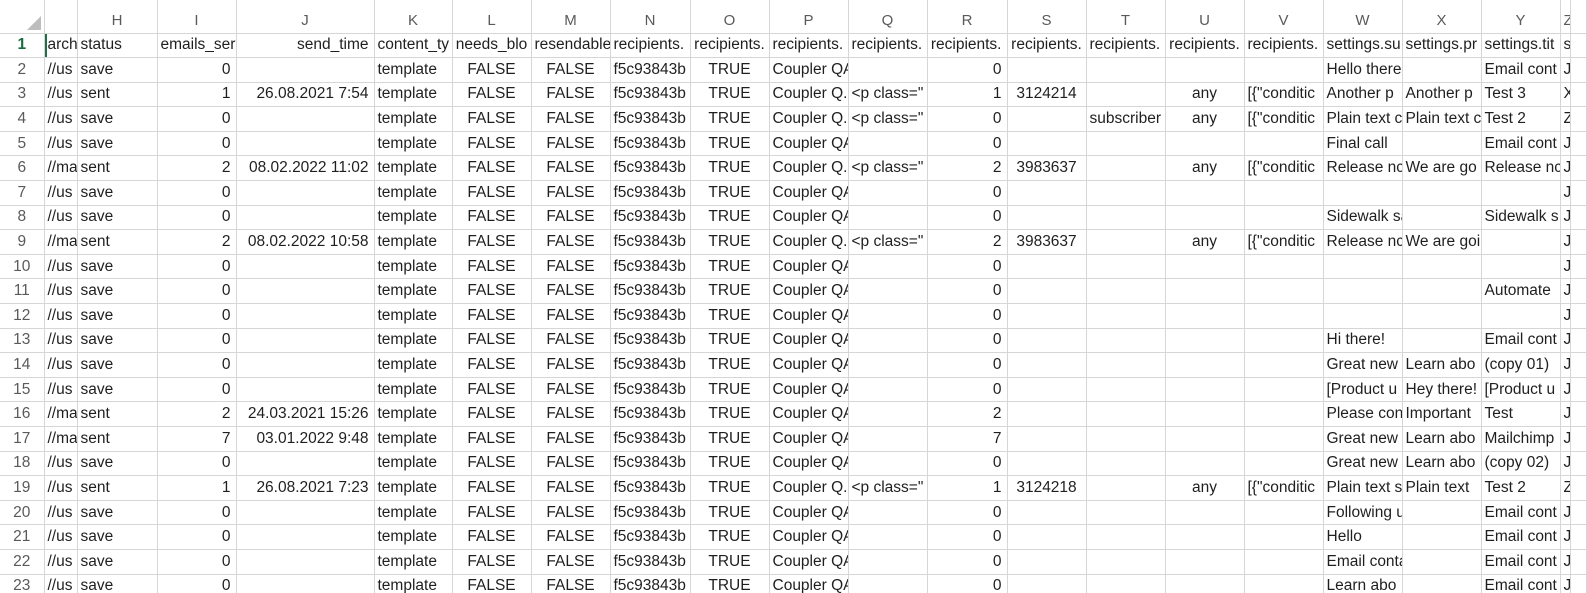  What do you see at coordinates (1362, 143) in the screenshot?
I see `cell: Final call` at bounding box center [1362, 143].